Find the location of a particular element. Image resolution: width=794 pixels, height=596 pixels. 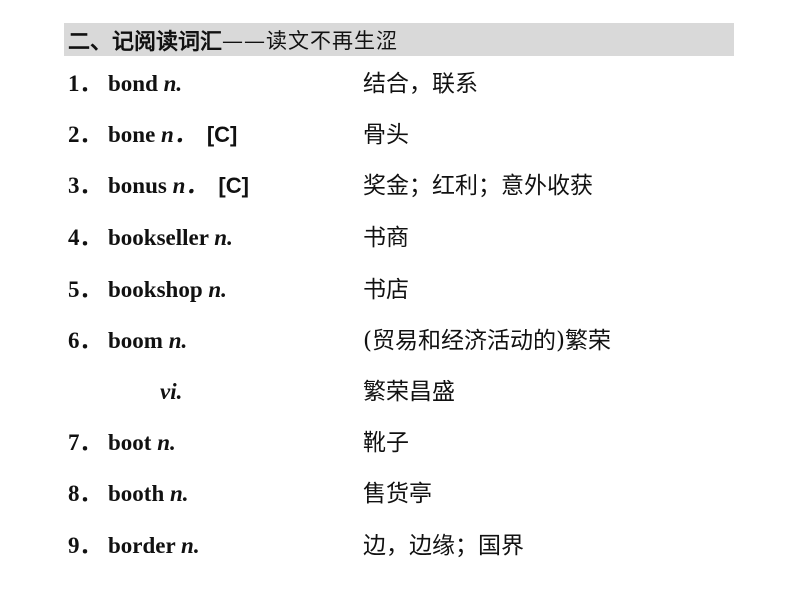

vocab-entry: 1． bond n. 结合，联系 is located at coordinates (397, 84).